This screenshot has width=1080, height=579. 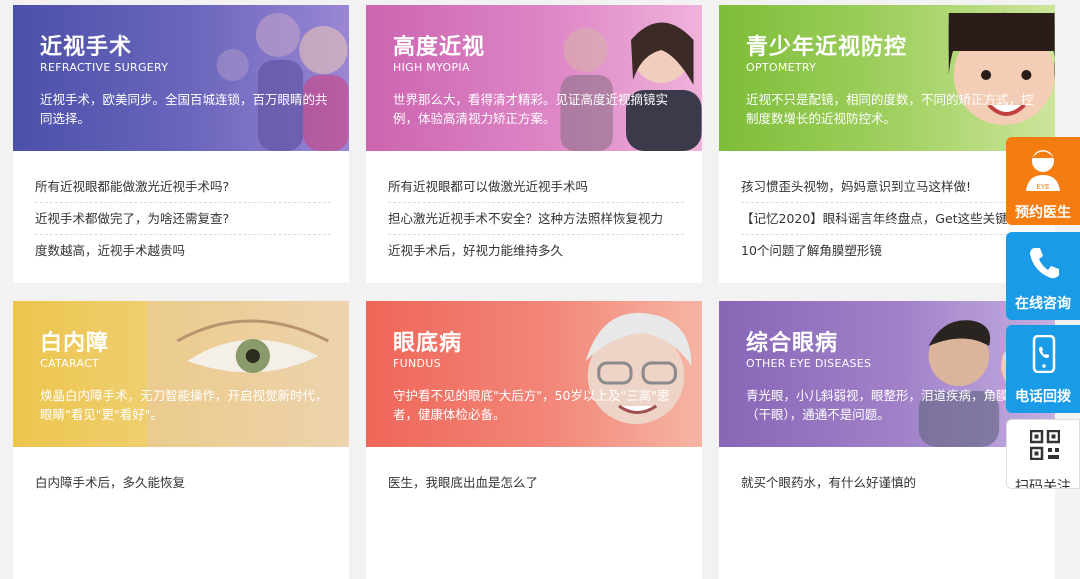 I want to click on article-list: 医生，我眼底出血是怎么了, so click(x=534, y=473).